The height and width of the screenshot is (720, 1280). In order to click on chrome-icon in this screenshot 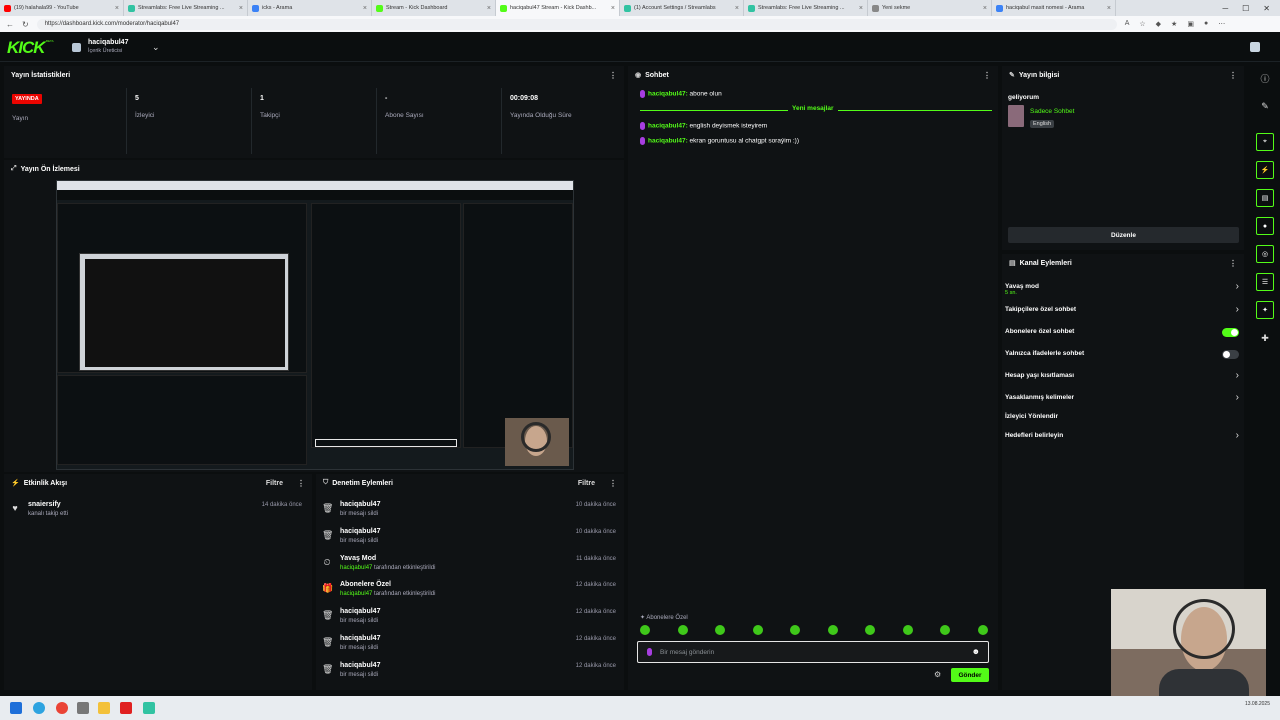, I will do `click(62, 708)`.